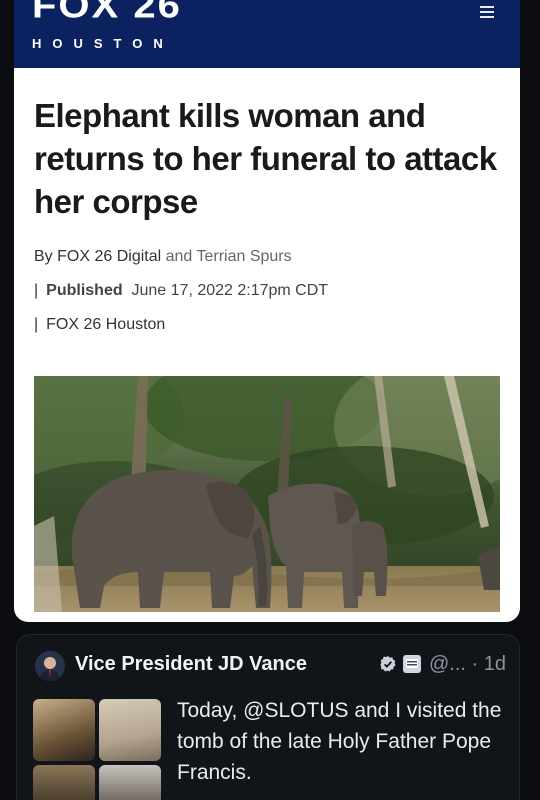 The image size is (540, 800). Describe the element at coordinates (97, 749) in the screenshot. I see `post-media-grid` at that location.